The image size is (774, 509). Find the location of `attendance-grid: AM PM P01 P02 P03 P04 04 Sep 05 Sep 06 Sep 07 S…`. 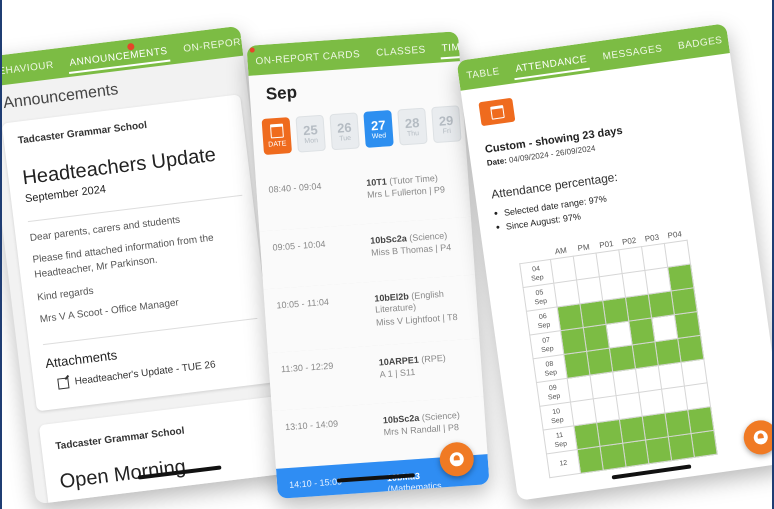

attendance-grid: AM PM P01 P02 P03 P04 04 Sep 05 Sep 06 Sep 07 S… is located at coordinates (617, 352).